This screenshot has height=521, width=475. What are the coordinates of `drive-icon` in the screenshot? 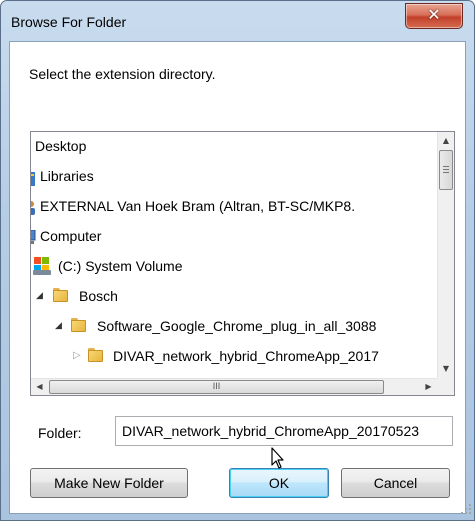 It's located at (42, 269).